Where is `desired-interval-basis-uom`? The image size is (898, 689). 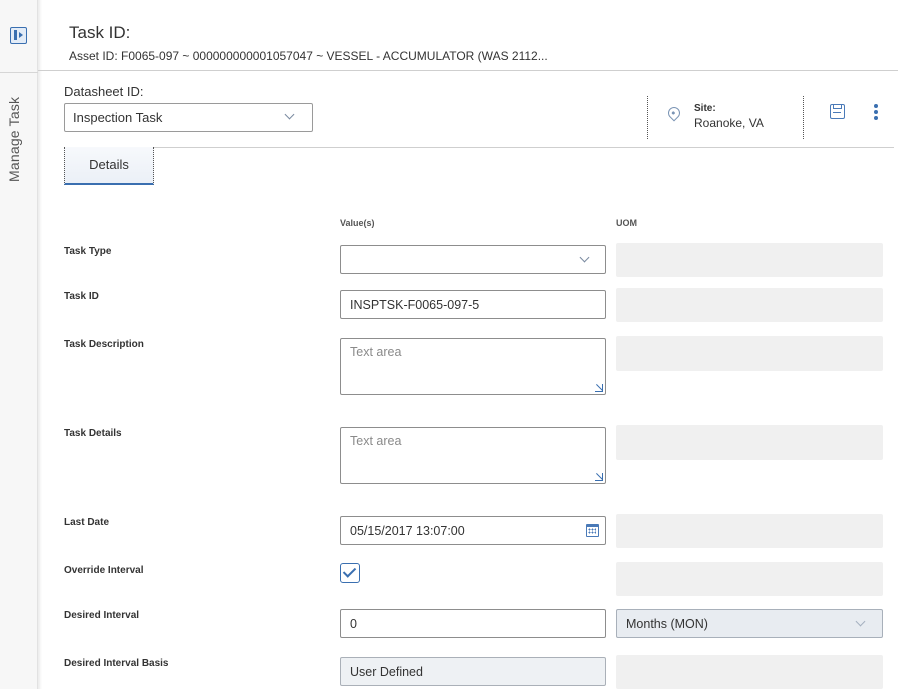
desired-interval-basis-uom is located at coordinates (749, 672).